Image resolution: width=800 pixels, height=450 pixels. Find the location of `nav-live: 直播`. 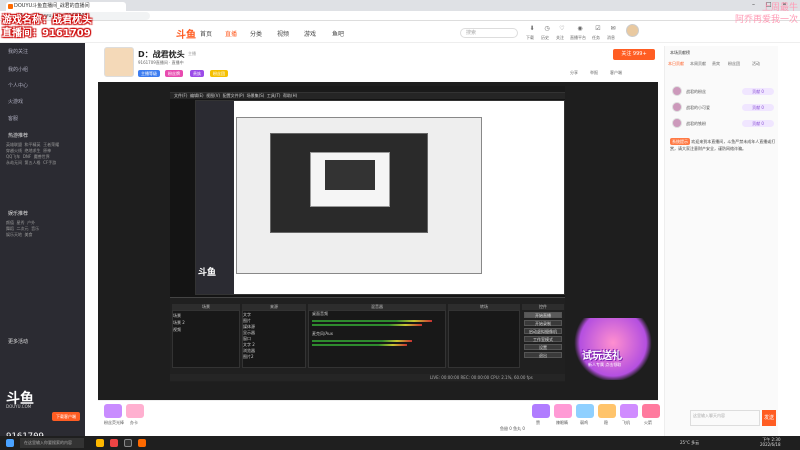

nav-live: 直播 is located at coordinates (231, 33).